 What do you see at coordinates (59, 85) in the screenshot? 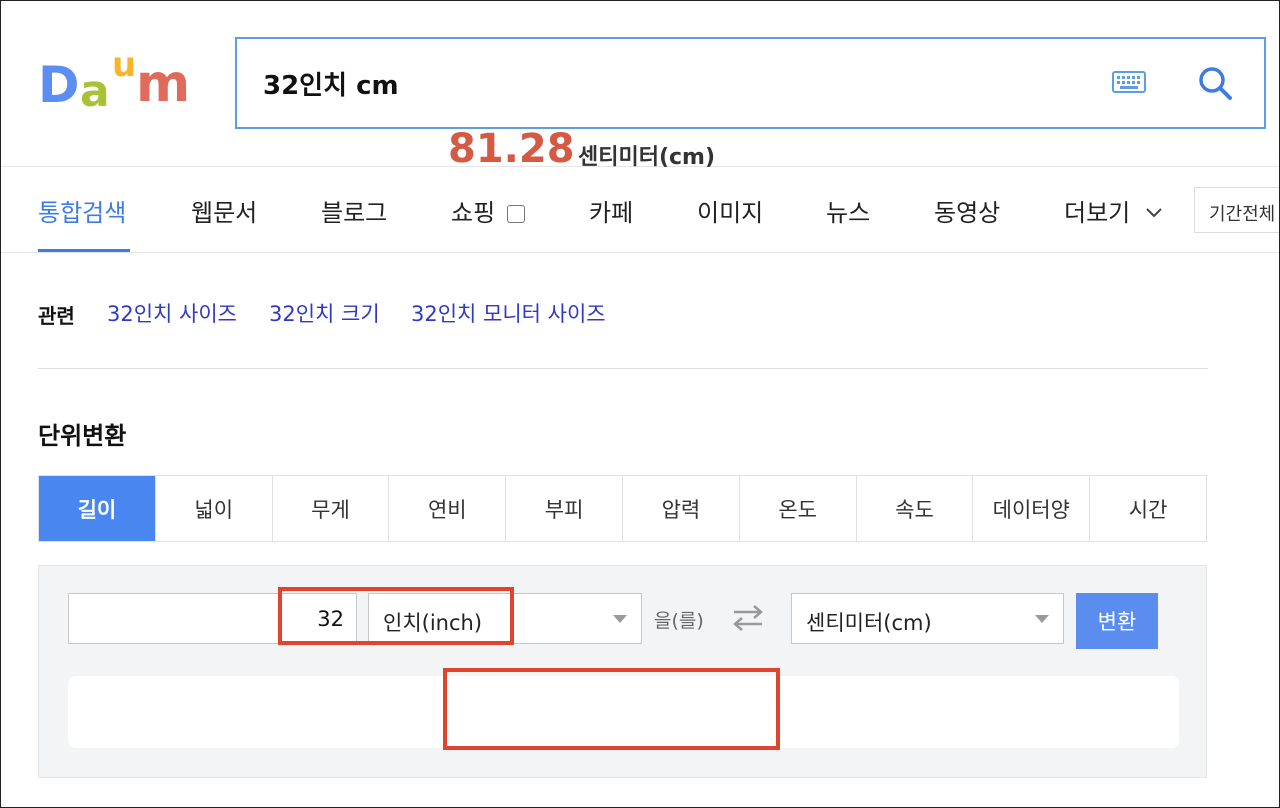
I see `logo-letter-d: D` at bounding box center [59, 85].